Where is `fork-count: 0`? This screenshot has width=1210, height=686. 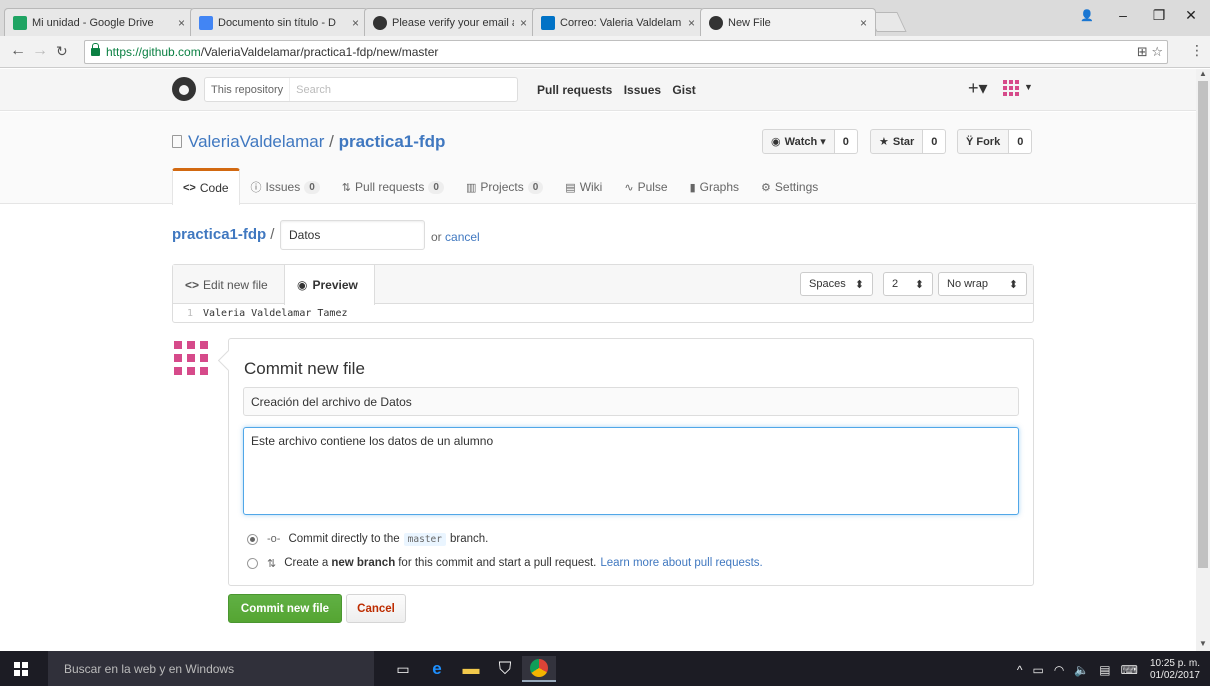 fork-count: 0 is located at coordinates (1021, 141).